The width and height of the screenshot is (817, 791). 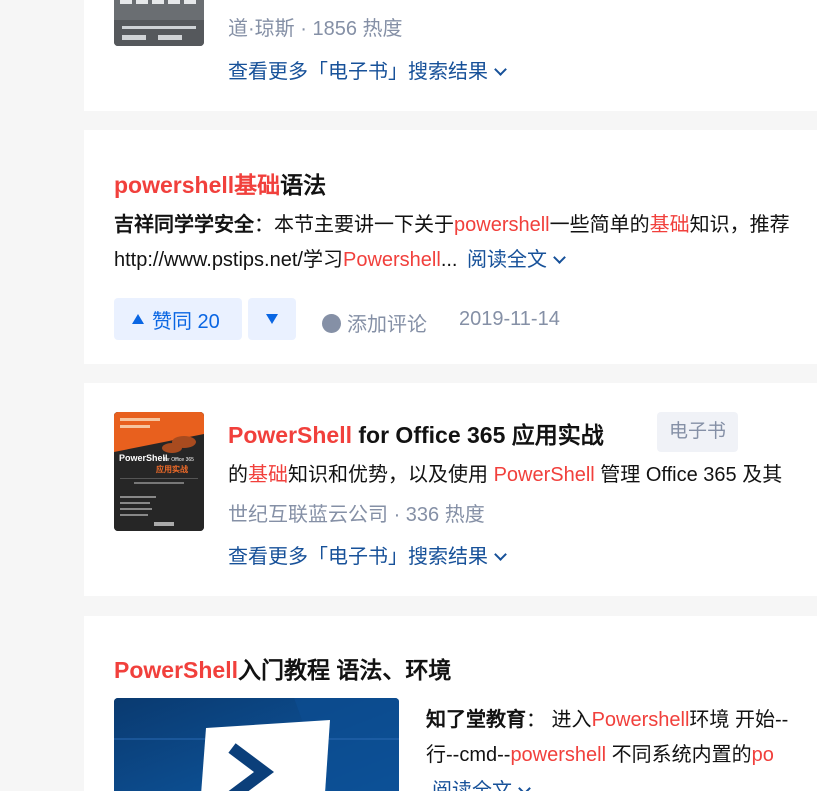 What do you see at coordinates (468, 755) in the screenshot?
I see `excerpt-text: 行--cmd--` at bounding box center [468, 755].